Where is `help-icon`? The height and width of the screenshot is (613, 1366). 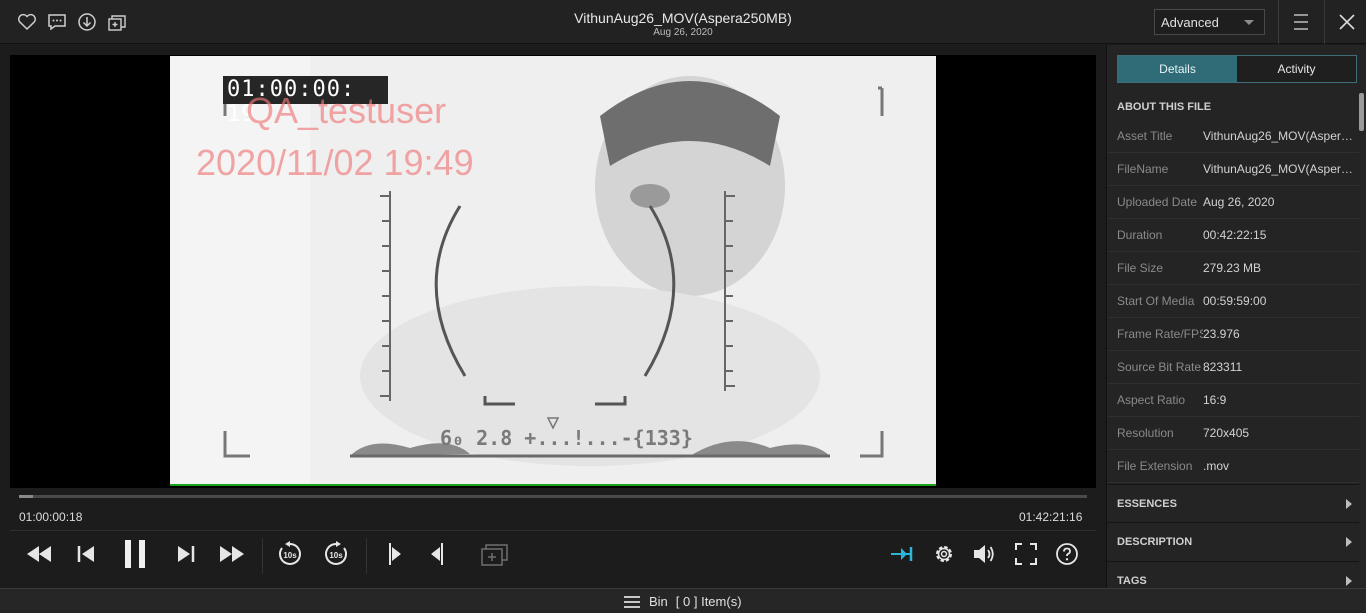 help-icon is located at coordinates (1067, 554).